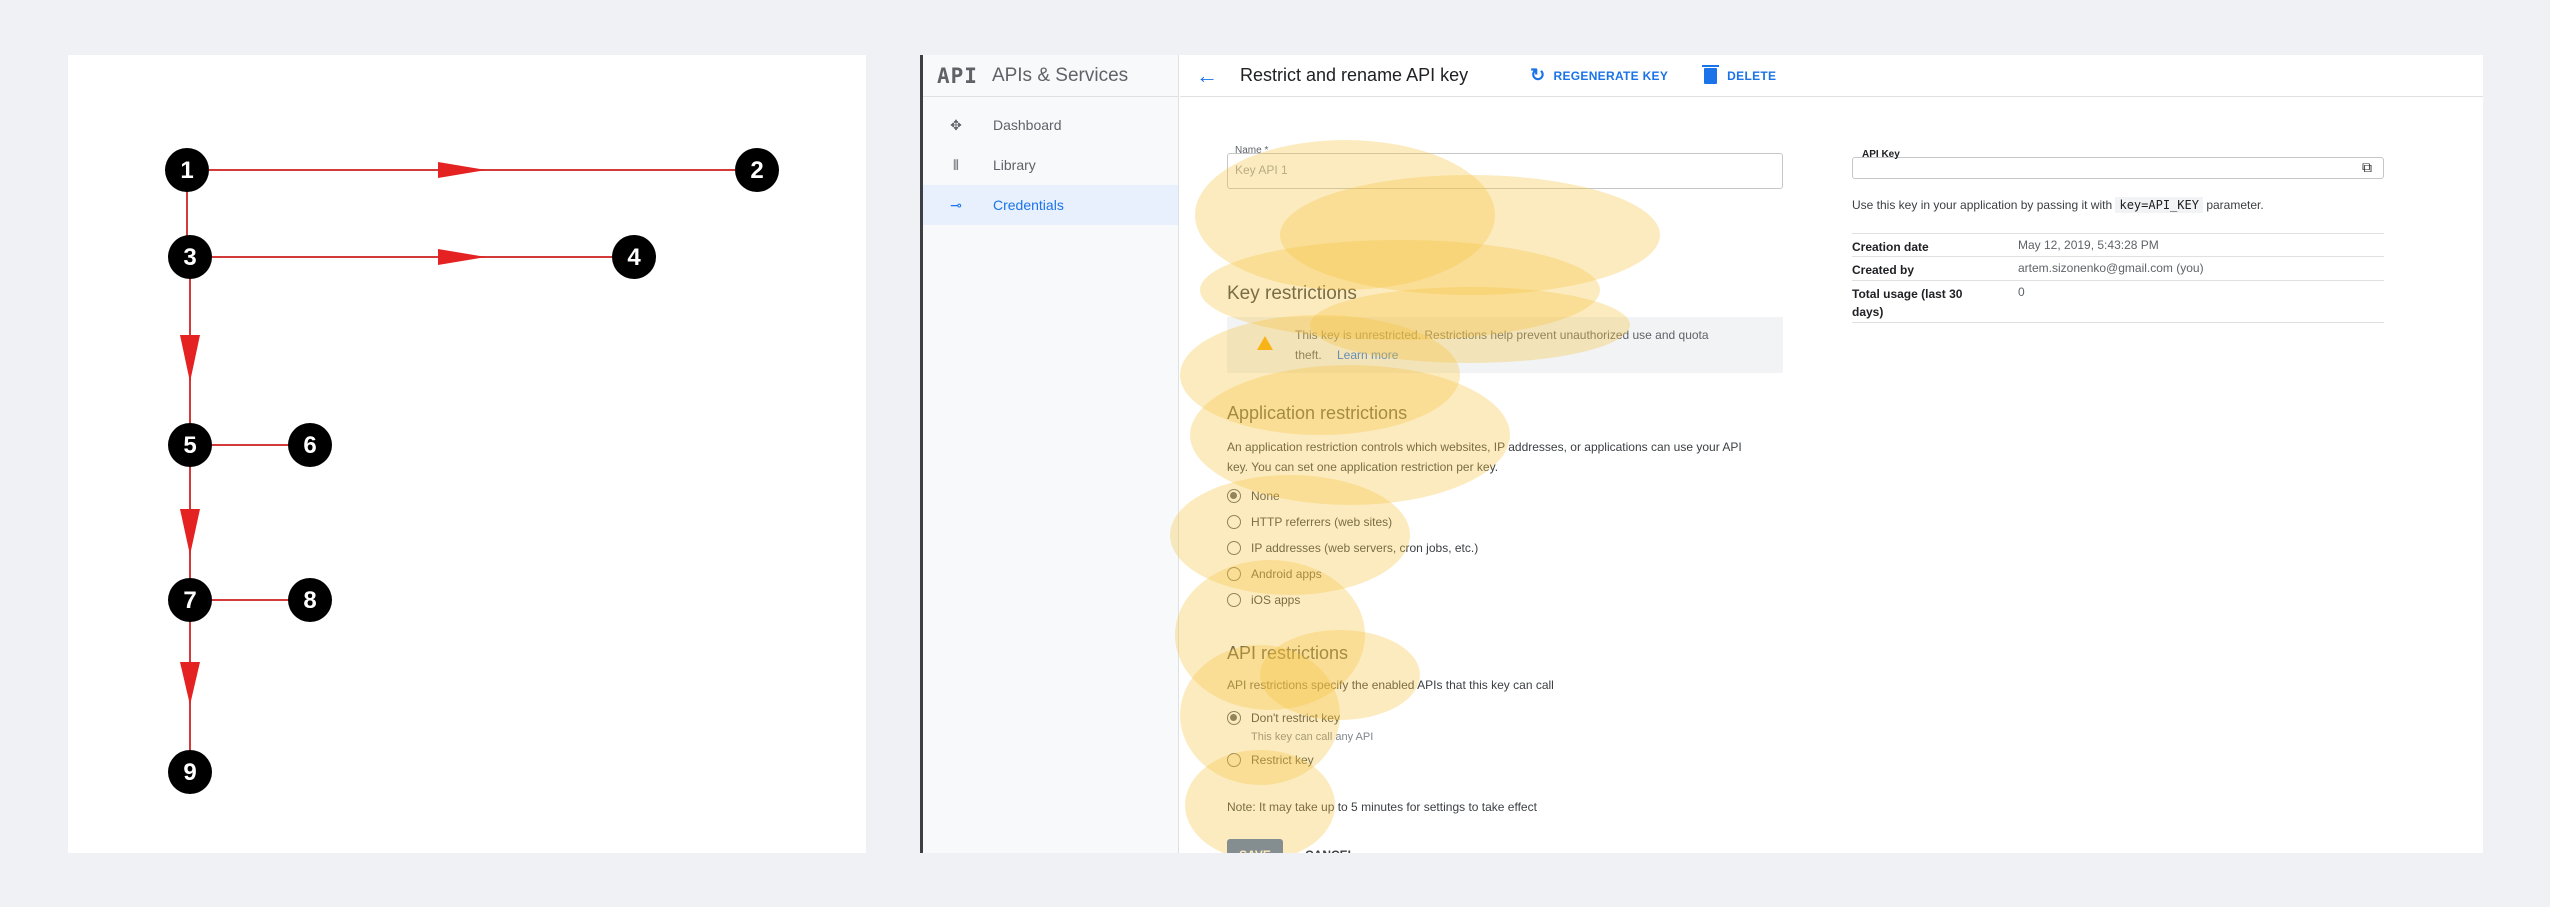 Image resolution: width=2550 pixels, height=907 pixels. I want to click on node-5: 5, so click(190, 445).